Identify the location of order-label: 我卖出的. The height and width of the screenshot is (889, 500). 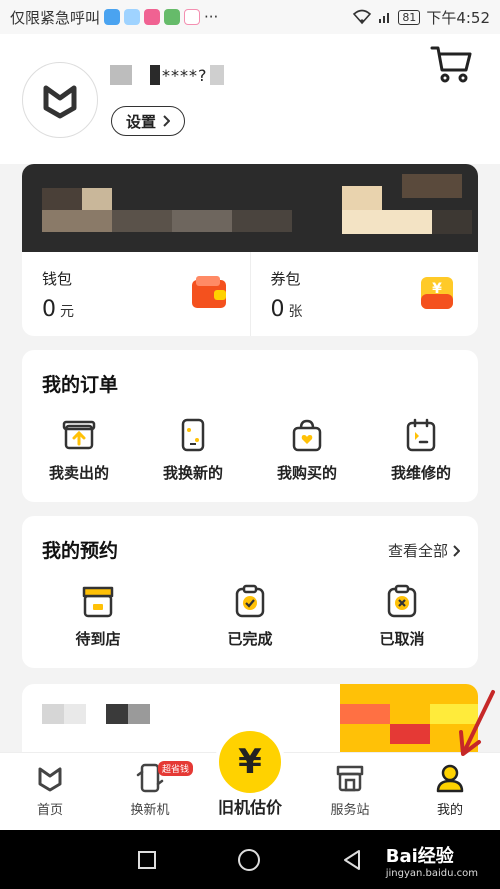
(78, 473).